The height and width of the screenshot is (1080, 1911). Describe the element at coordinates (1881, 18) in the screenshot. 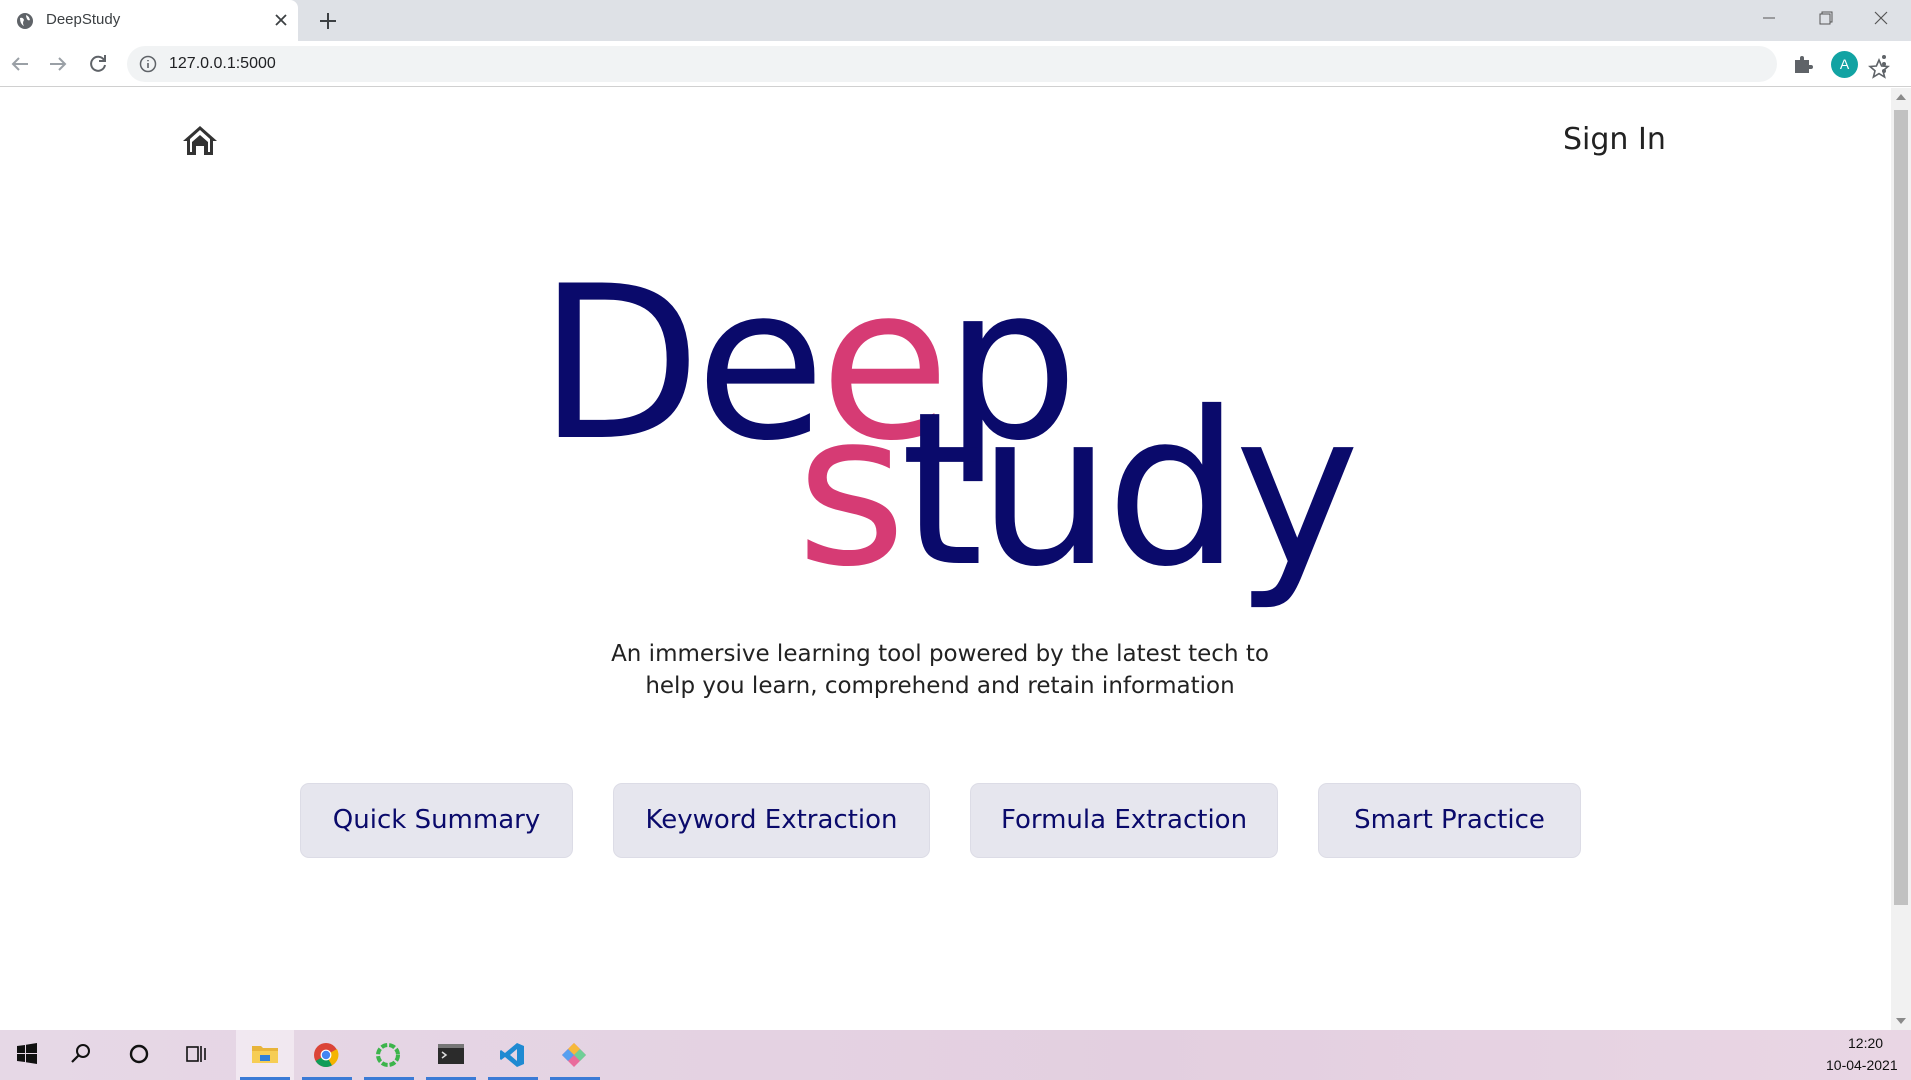

I see `window-close-icon` at that location.